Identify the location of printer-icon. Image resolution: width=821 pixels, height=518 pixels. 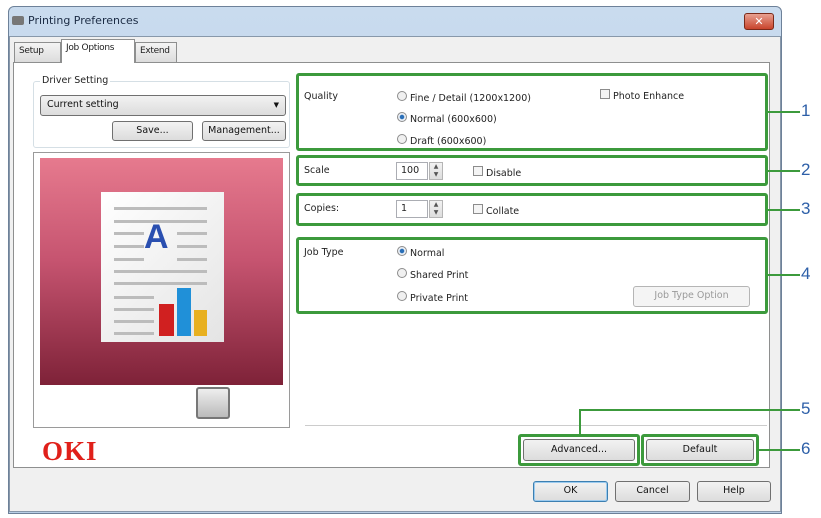
(18, 20).